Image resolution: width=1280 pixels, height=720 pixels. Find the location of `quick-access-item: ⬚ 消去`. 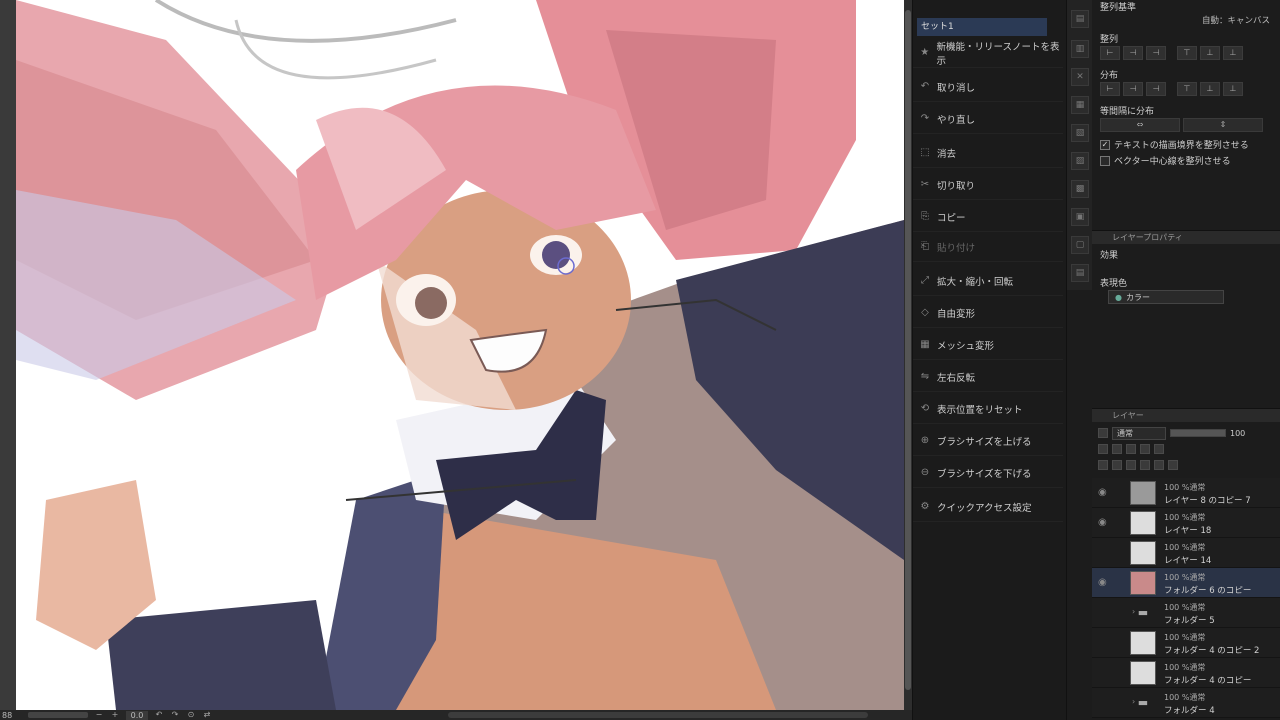

quick-access-item: ⬚ 消去 is located at coordinates (988, 153).